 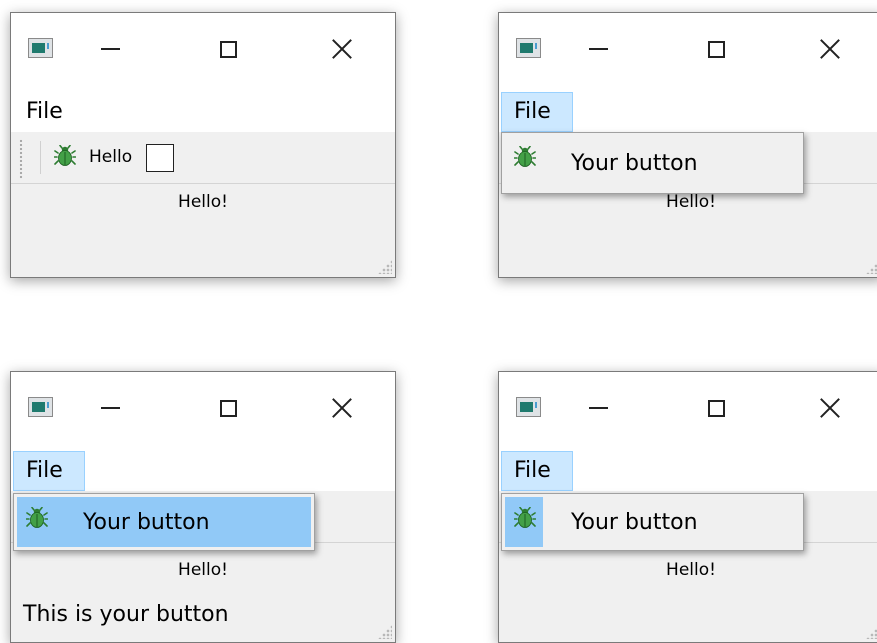 I want to click on toolbar-grip-handle, so click(x=21, y=159).